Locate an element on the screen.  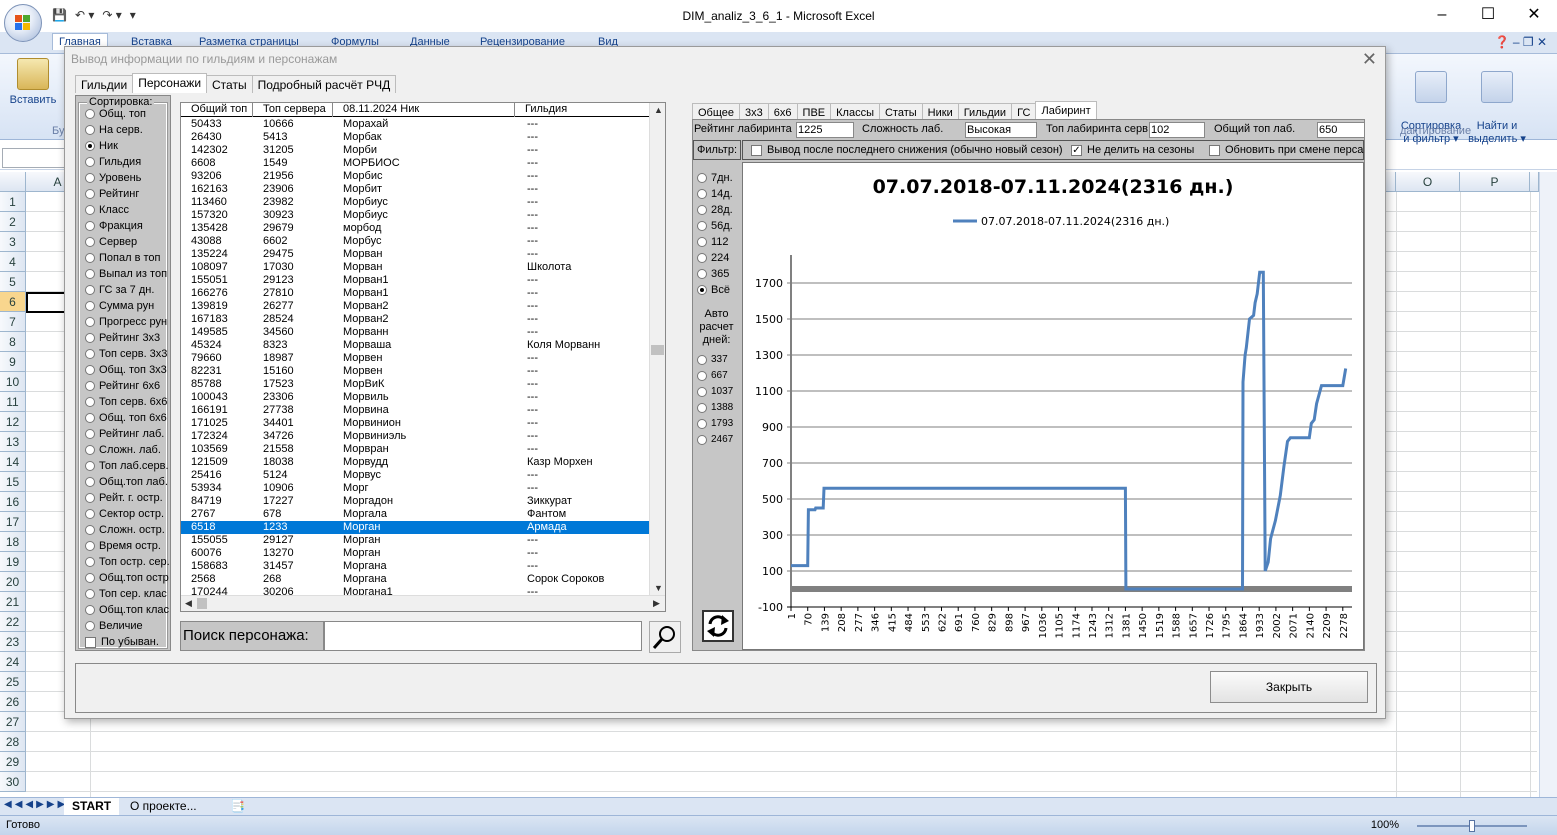
list-item: 108097 17030 Морван Школота is located at coordinates (416, 267).